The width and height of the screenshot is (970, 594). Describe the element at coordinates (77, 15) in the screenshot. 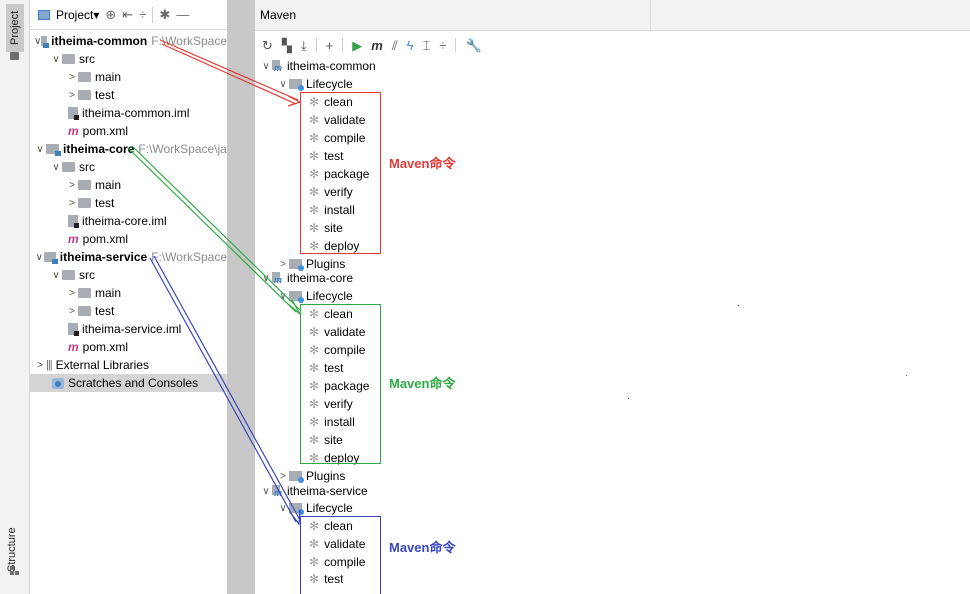

I see `project-view-selector: Project▾` at that location.